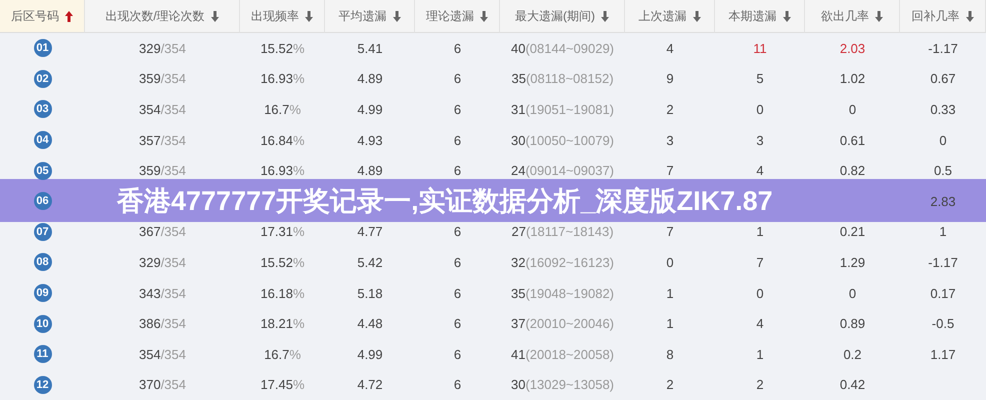 This screenshot has width=986, height=400. I want to click on column-header: 出现次数/理论次数, so click(162, 16).